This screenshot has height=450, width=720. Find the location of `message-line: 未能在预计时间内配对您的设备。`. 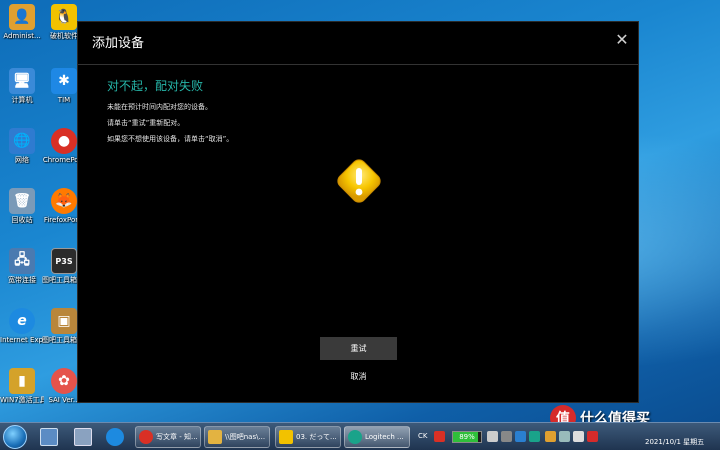

message-line: 未能在预计时间内配对您的设备。 is located at coordinates (159, 107).